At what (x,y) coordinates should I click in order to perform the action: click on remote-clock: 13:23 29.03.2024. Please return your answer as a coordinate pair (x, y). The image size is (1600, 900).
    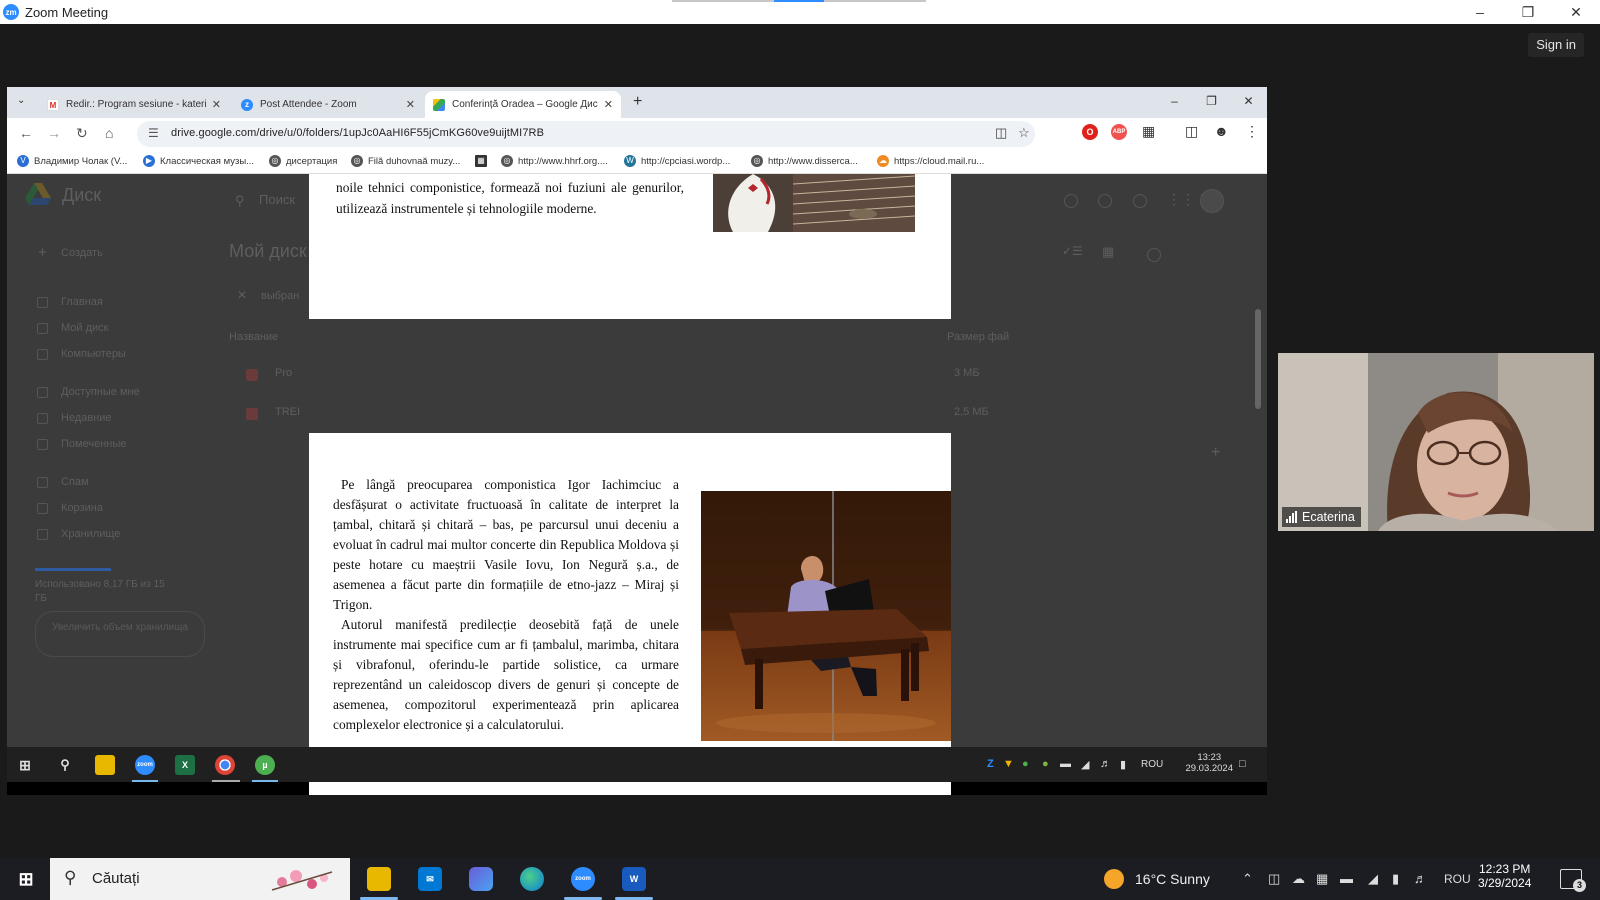
    Looking at the image, I should click on (1209, 763).